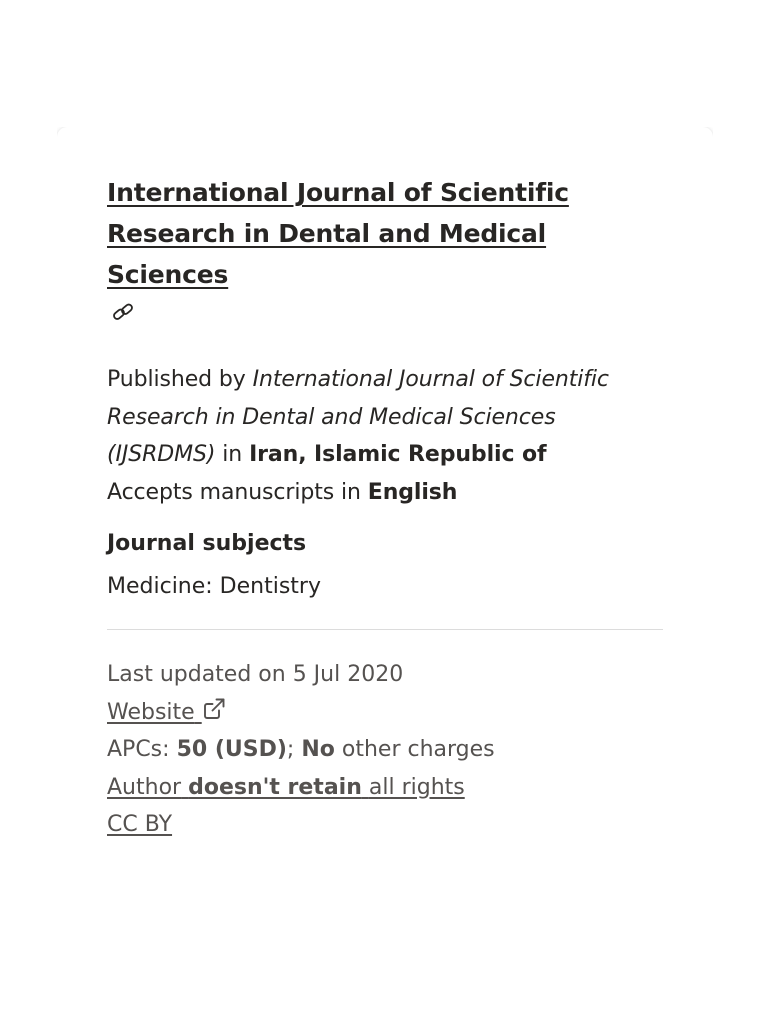 The height and width of the screenshot is (1024, 768). I want to click on license-line: CC BY, so click(387, 825).